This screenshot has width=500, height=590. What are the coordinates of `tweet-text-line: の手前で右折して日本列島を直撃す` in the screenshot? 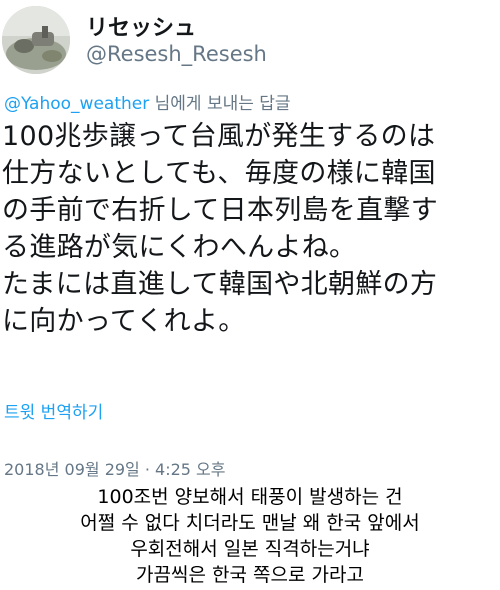 It's located at (220, 210).